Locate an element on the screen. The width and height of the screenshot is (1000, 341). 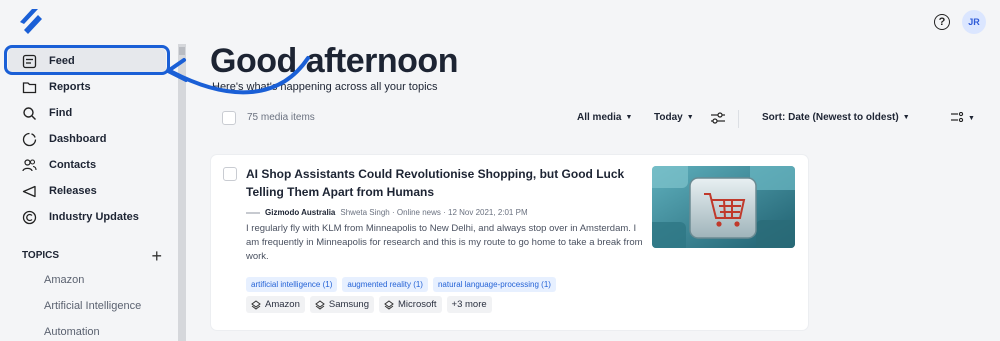
sidebar-item-contacts: Contacts is located at coordinates (87, 165).